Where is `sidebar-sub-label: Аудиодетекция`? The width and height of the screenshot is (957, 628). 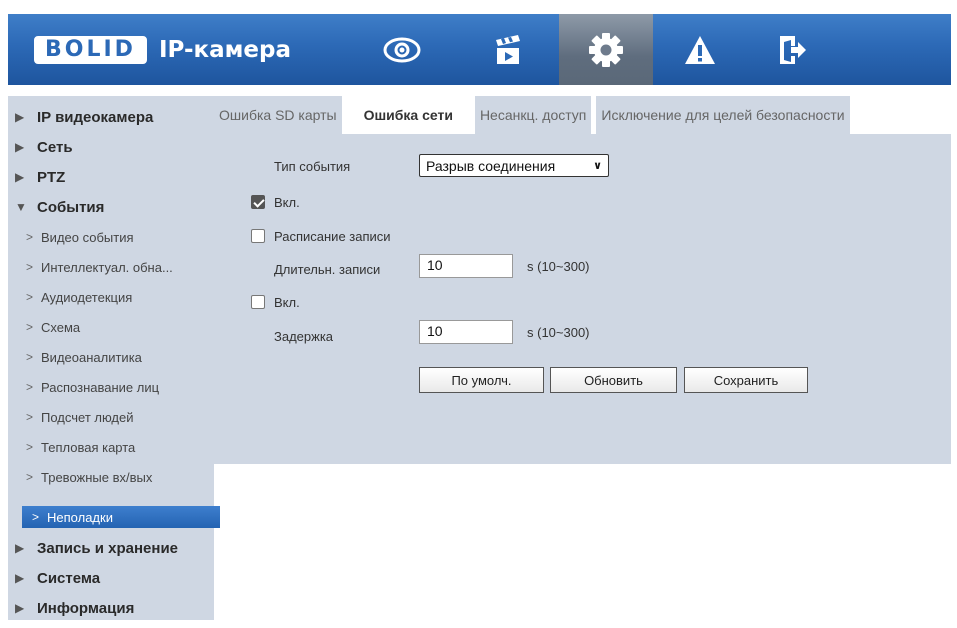 sidebar-sub-label: Аудиодетекция is located at coordinates (87, 297).